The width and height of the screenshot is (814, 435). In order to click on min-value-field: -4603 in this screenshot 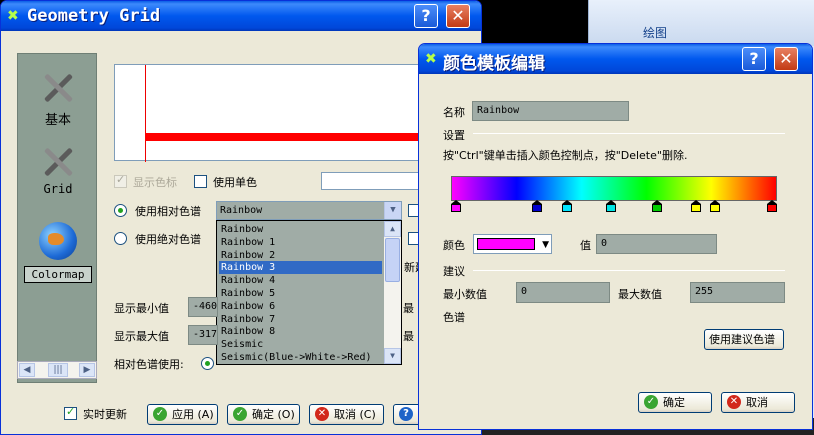, I will do `click(203, 307)`.